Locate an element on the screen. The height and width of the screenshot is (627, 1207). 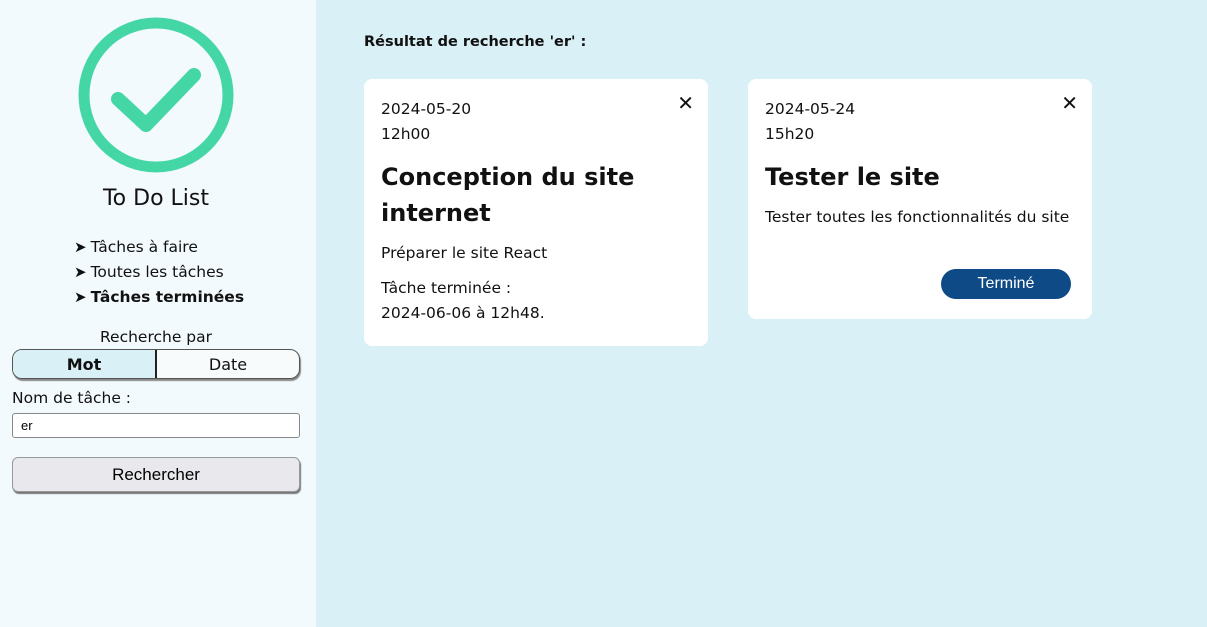
task-completed-label: Tâche terminée : is located at coordinates (446, 288).